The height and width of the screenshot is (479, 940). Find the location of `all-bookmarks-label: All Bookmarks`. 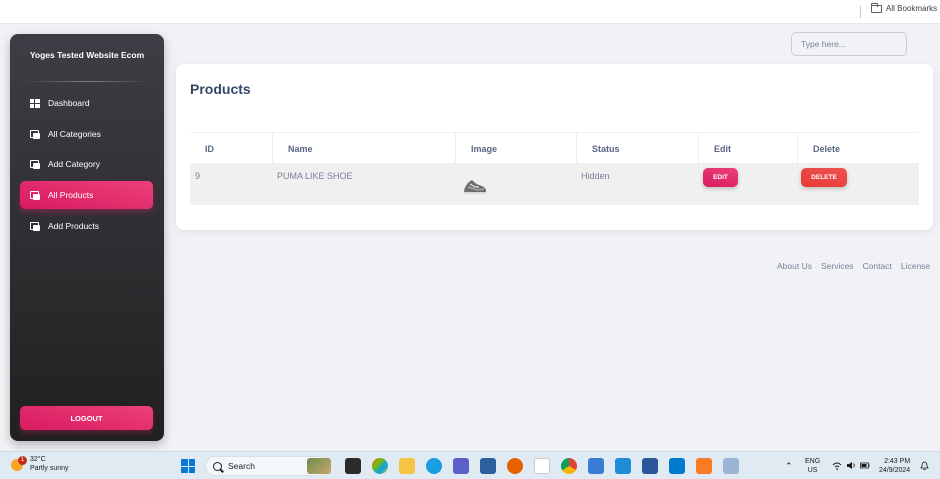

all-bookmarks-label: All Bookmarks is located at coordinates (912, 8).